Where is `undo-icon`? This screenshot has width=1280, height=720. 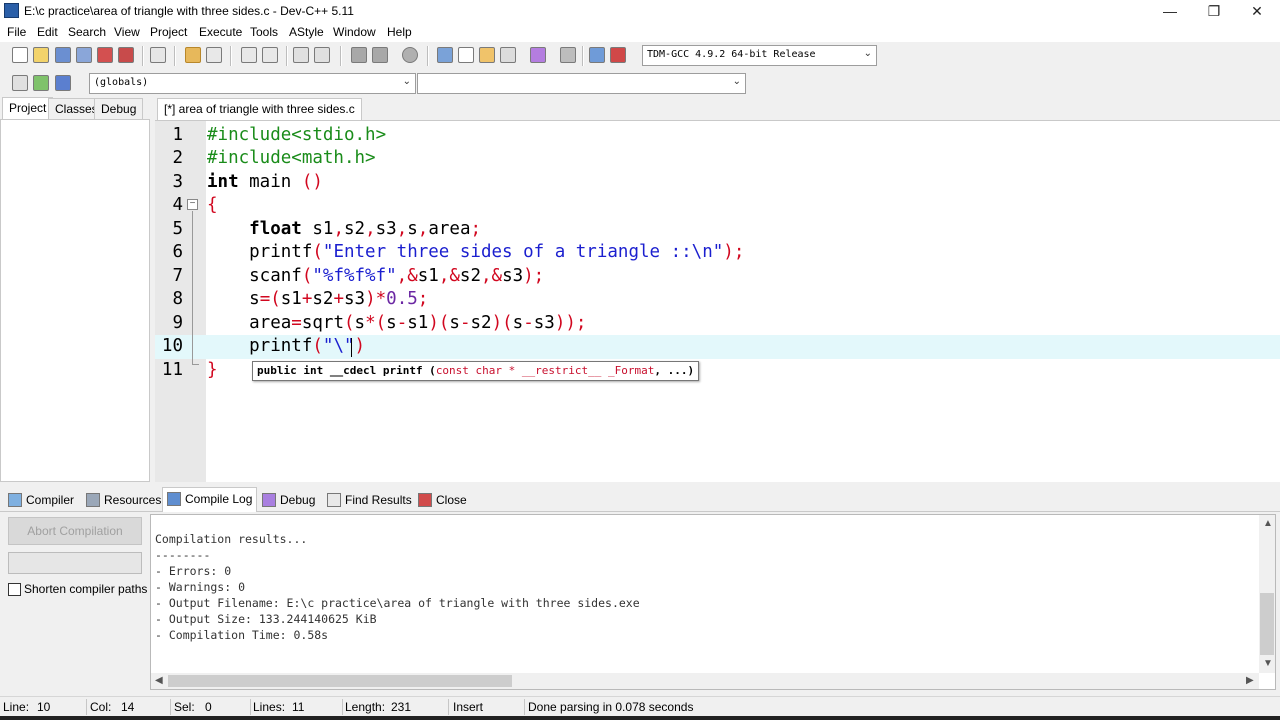
undo-icon is located at coordinates (193, 55).